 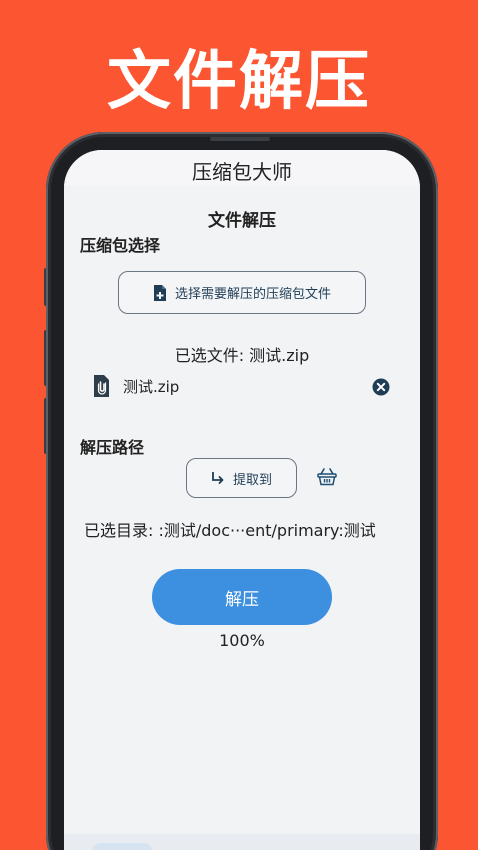 What do you see at coordinates (242, 640) in the screenshot?
I see `progress-text: 100%` at bounding box center [242, 640].